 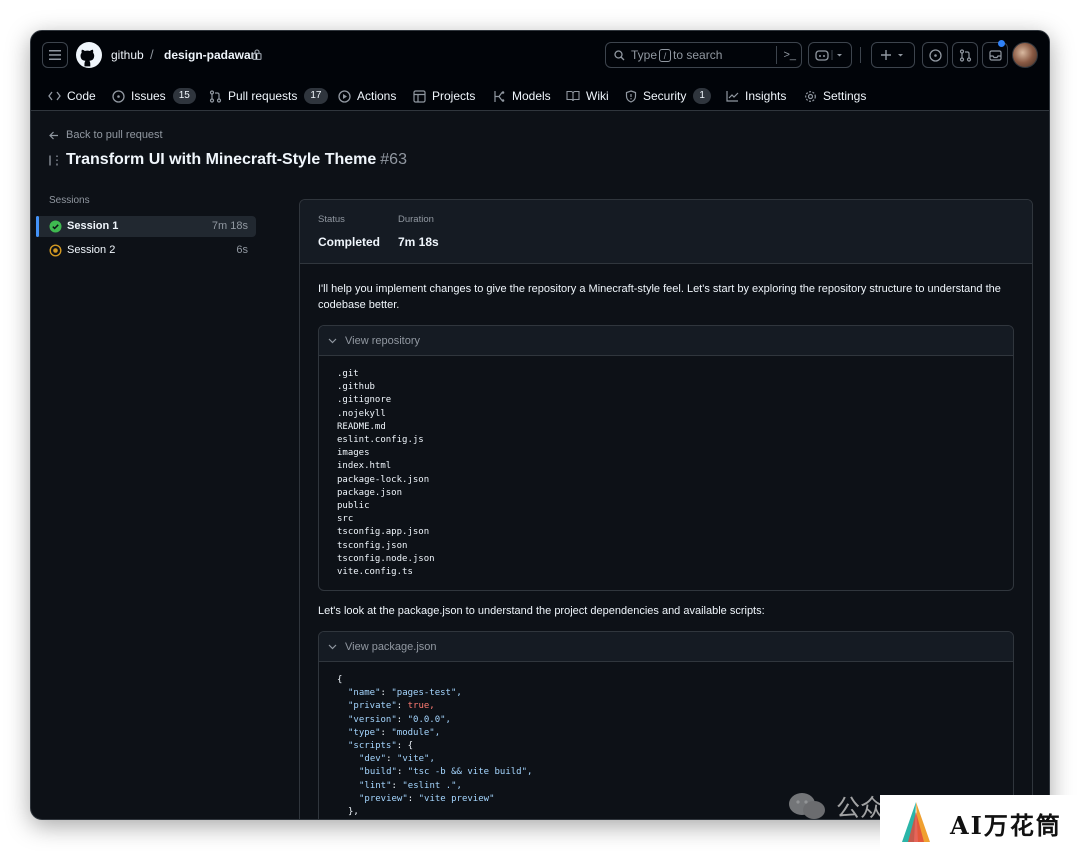 What do you see at coordinates (426, 693) in the screenshot?
I see `json-value: "pages-test",` at bounding box center [426, 693].